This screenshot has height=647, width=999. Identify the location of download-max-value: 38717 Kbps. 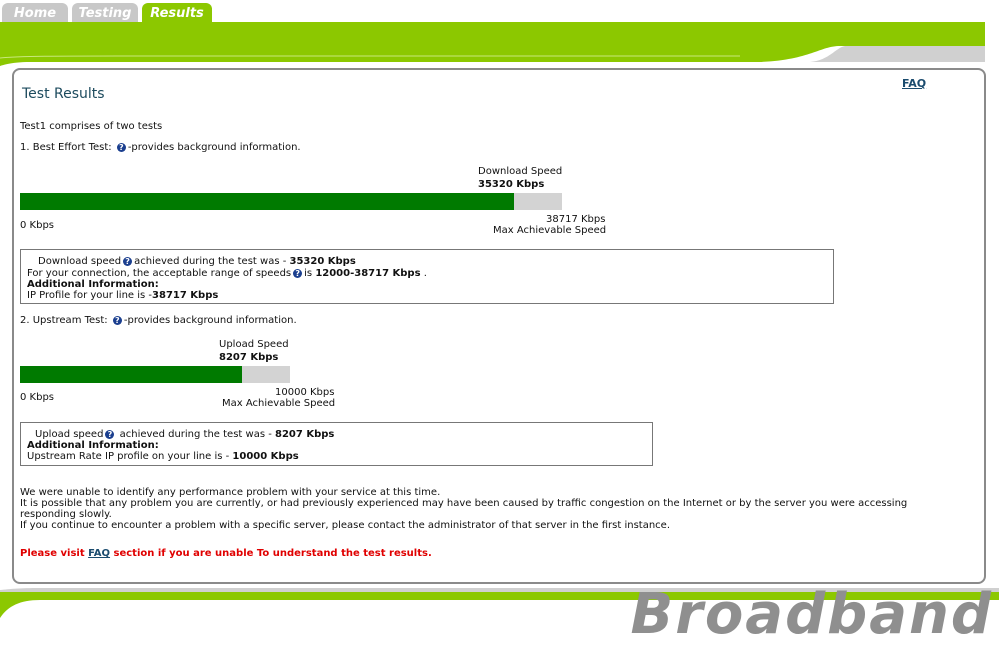
(576, 219).